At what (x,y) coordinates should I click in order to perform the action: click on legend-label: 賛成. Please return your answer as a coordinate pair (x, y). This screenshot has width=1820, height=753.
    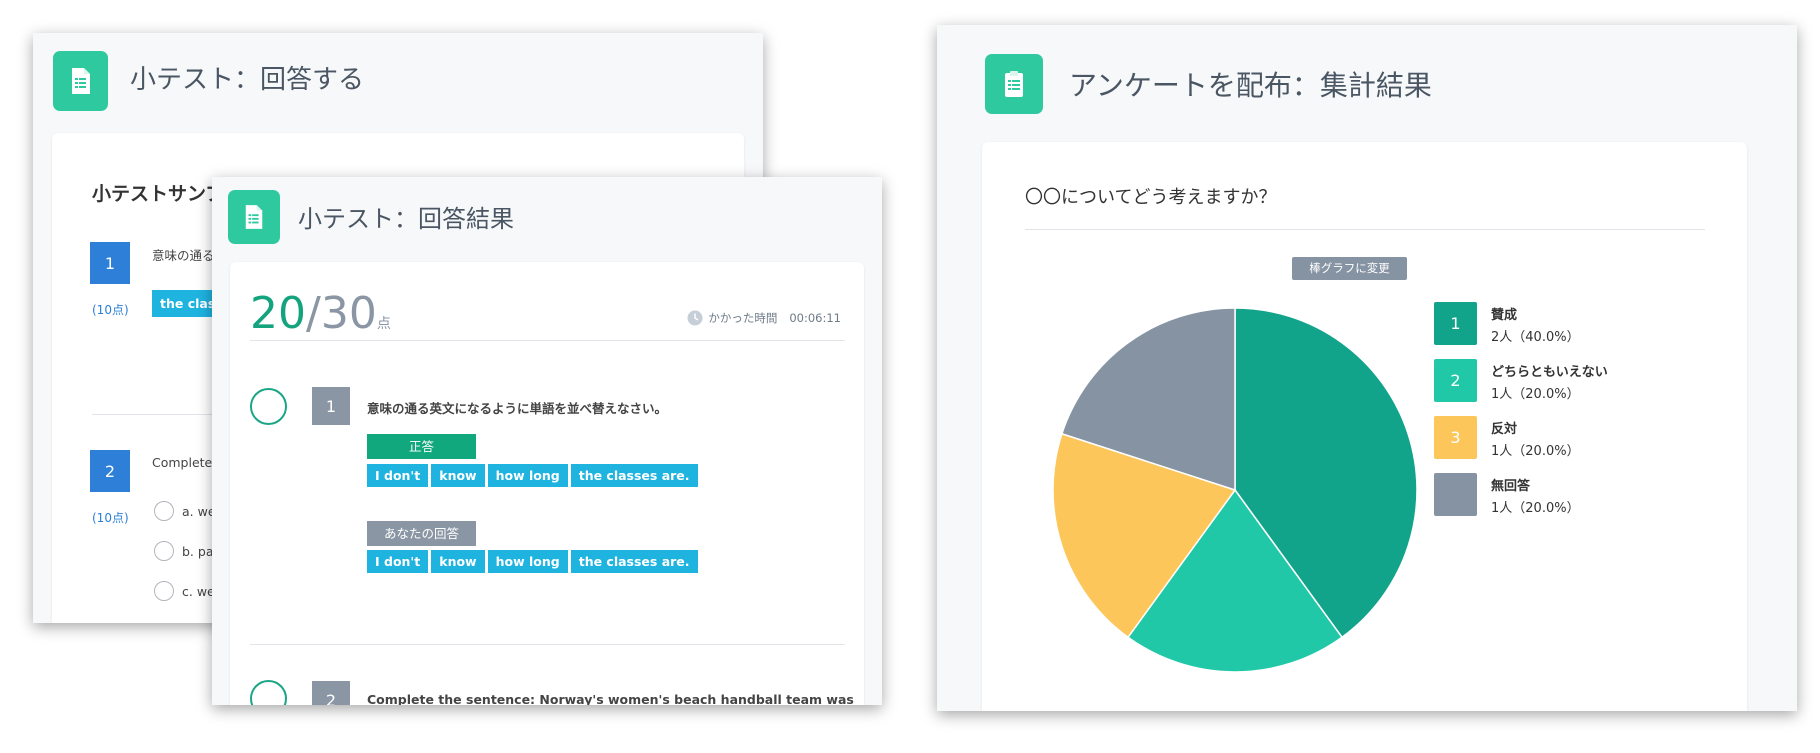
    Looking at the image, I should click on (1504, 315).